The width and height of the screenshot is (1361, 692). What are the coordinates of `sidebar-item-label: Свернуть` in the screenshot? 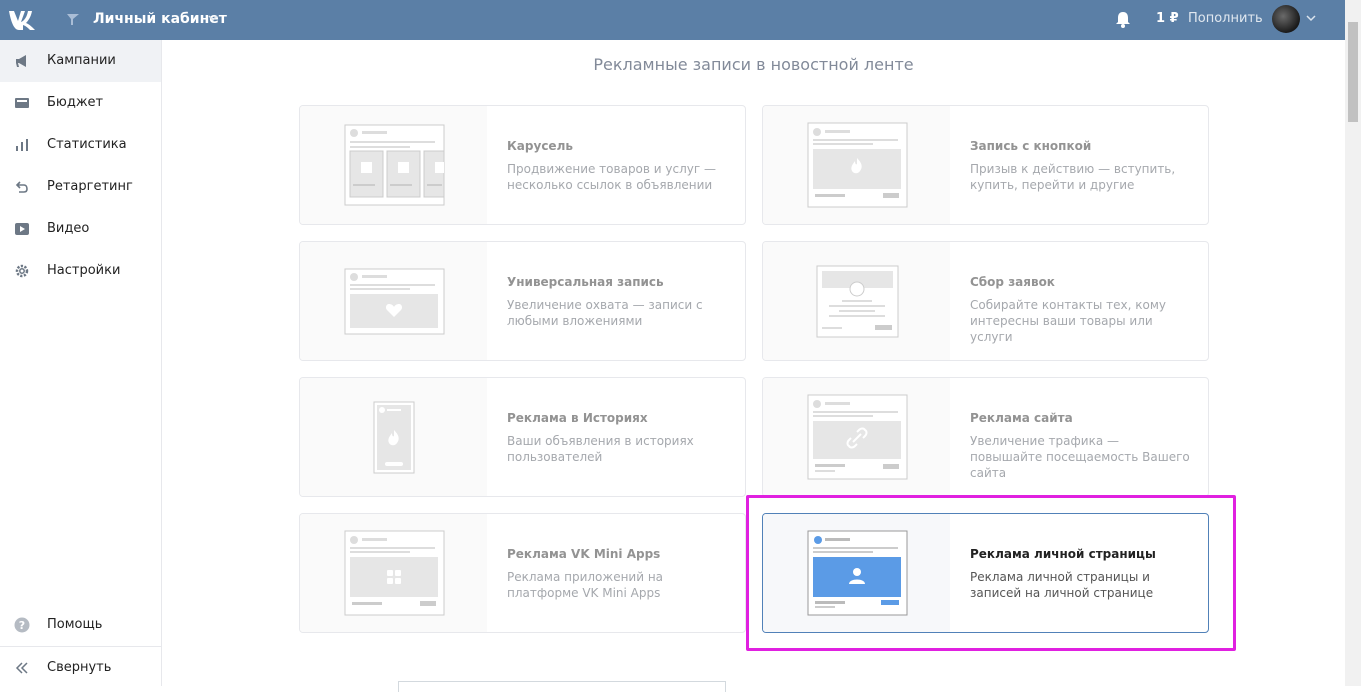 It's located at (79, 667).